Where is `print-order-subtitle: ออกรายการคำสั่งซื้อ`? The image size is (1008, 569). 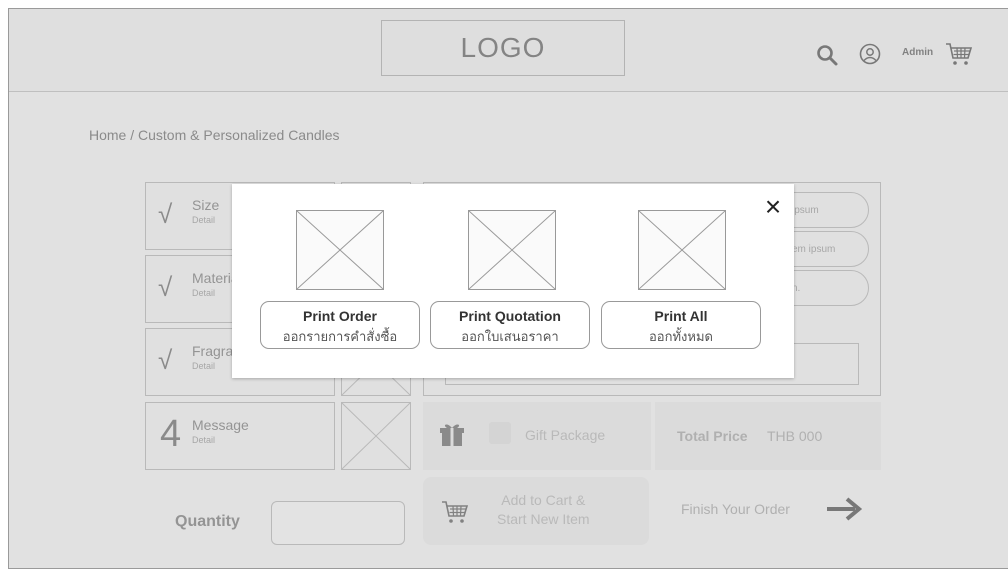 print-order-subtitle: ออกรายการคำสั่งซื้อ is located at coordinates (340, 336).